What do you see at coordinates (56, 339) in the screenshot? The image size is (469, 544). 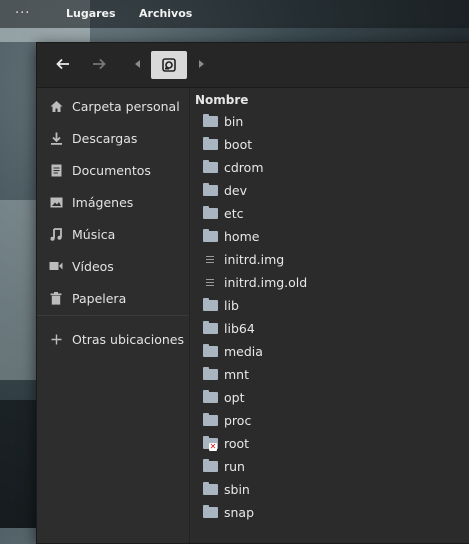 I see `plus-icon` at bounding box center [56, 339].